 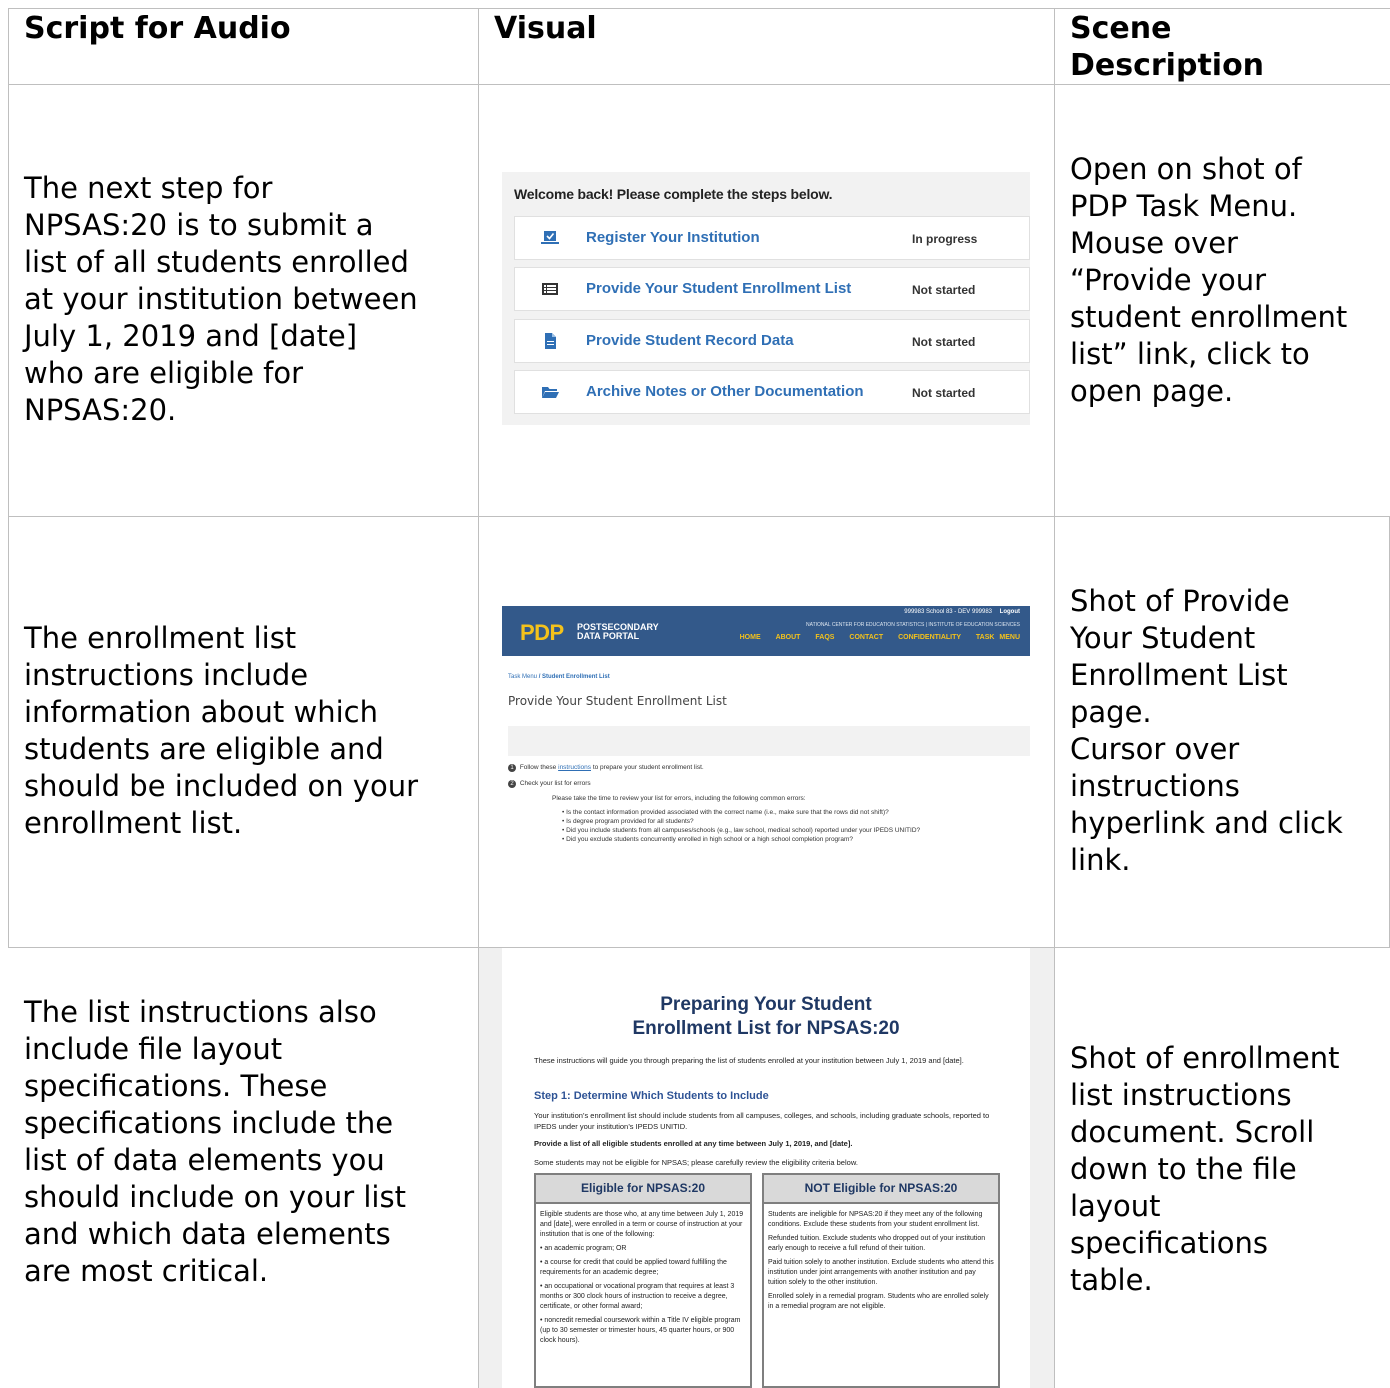 I want to click on laptop-check-icon, so click(x=550, y=237).